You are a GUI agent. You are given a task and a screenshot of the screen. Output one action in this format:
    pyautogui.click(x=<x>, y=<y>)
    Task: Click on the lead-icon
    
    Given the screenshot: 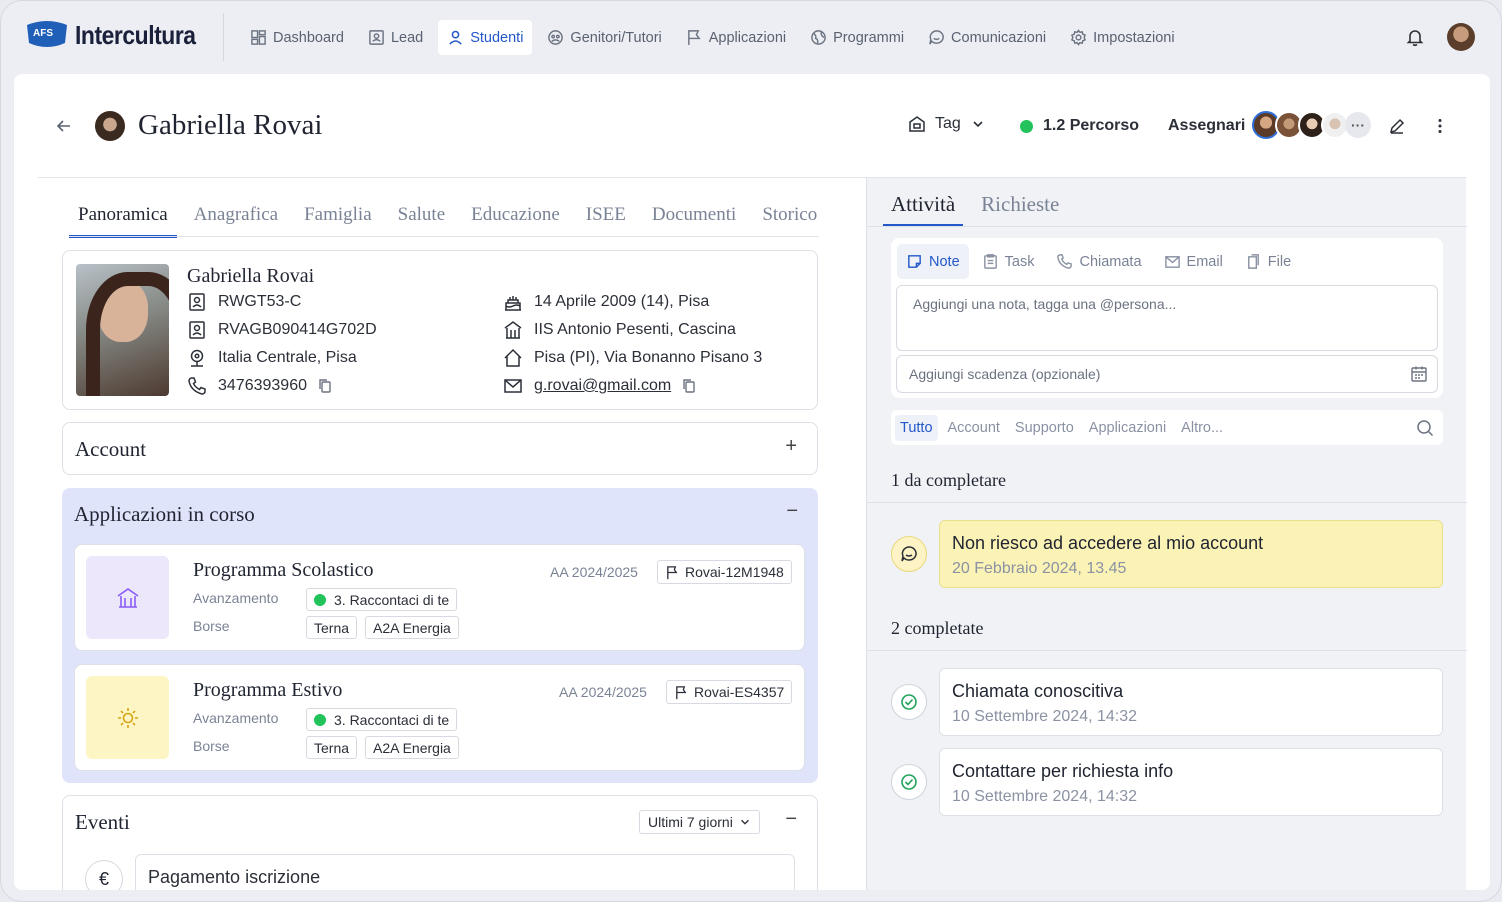 What is the action you would take?
    pyautogui.click(x=376, y=37)
    